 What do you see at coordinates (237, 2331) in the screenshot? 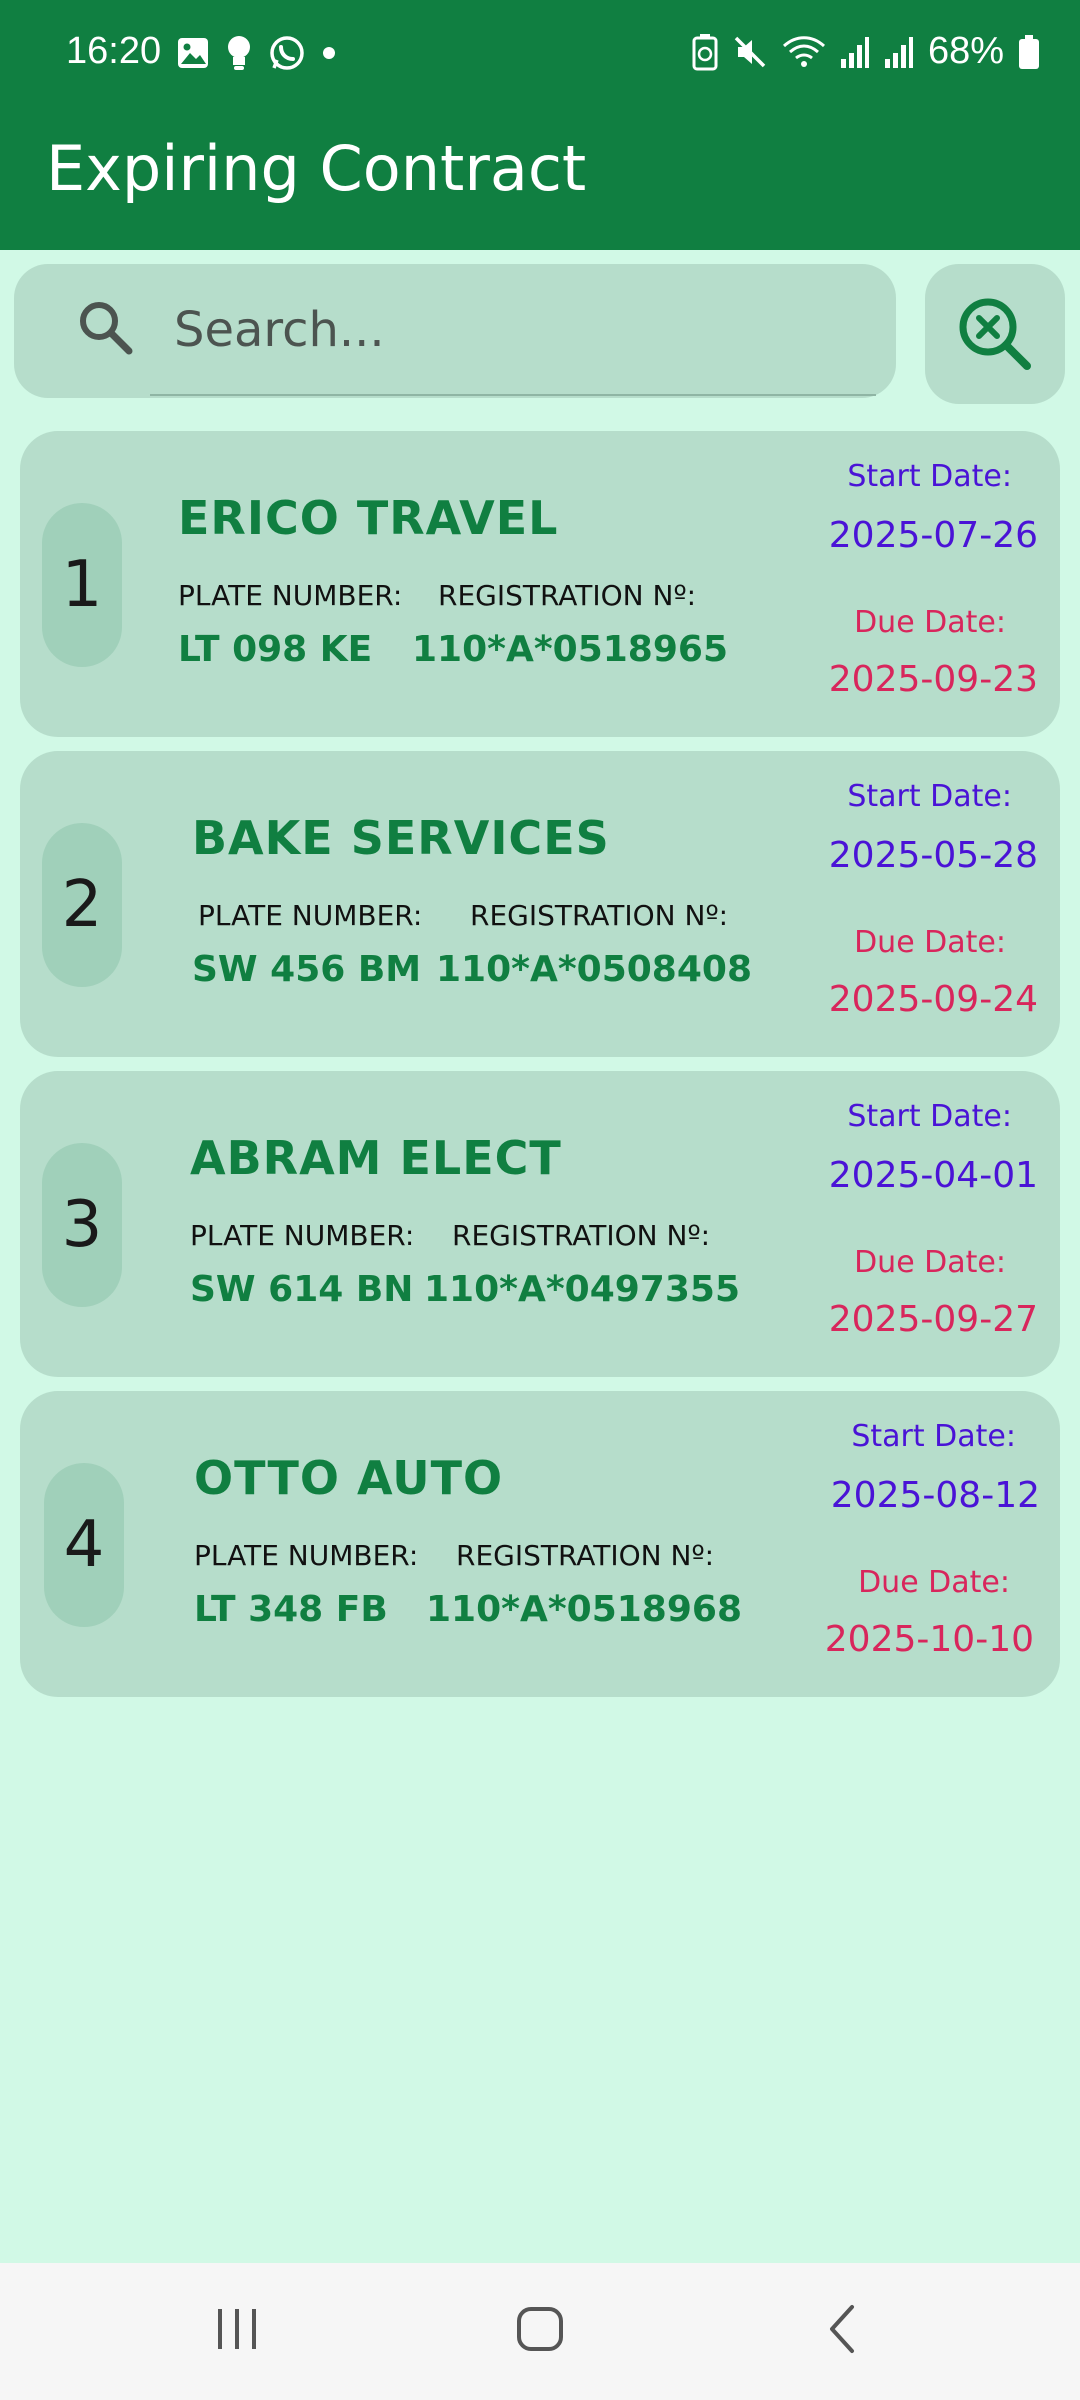
I see `recent-apps-icon` at bounding box center [237, 2331].